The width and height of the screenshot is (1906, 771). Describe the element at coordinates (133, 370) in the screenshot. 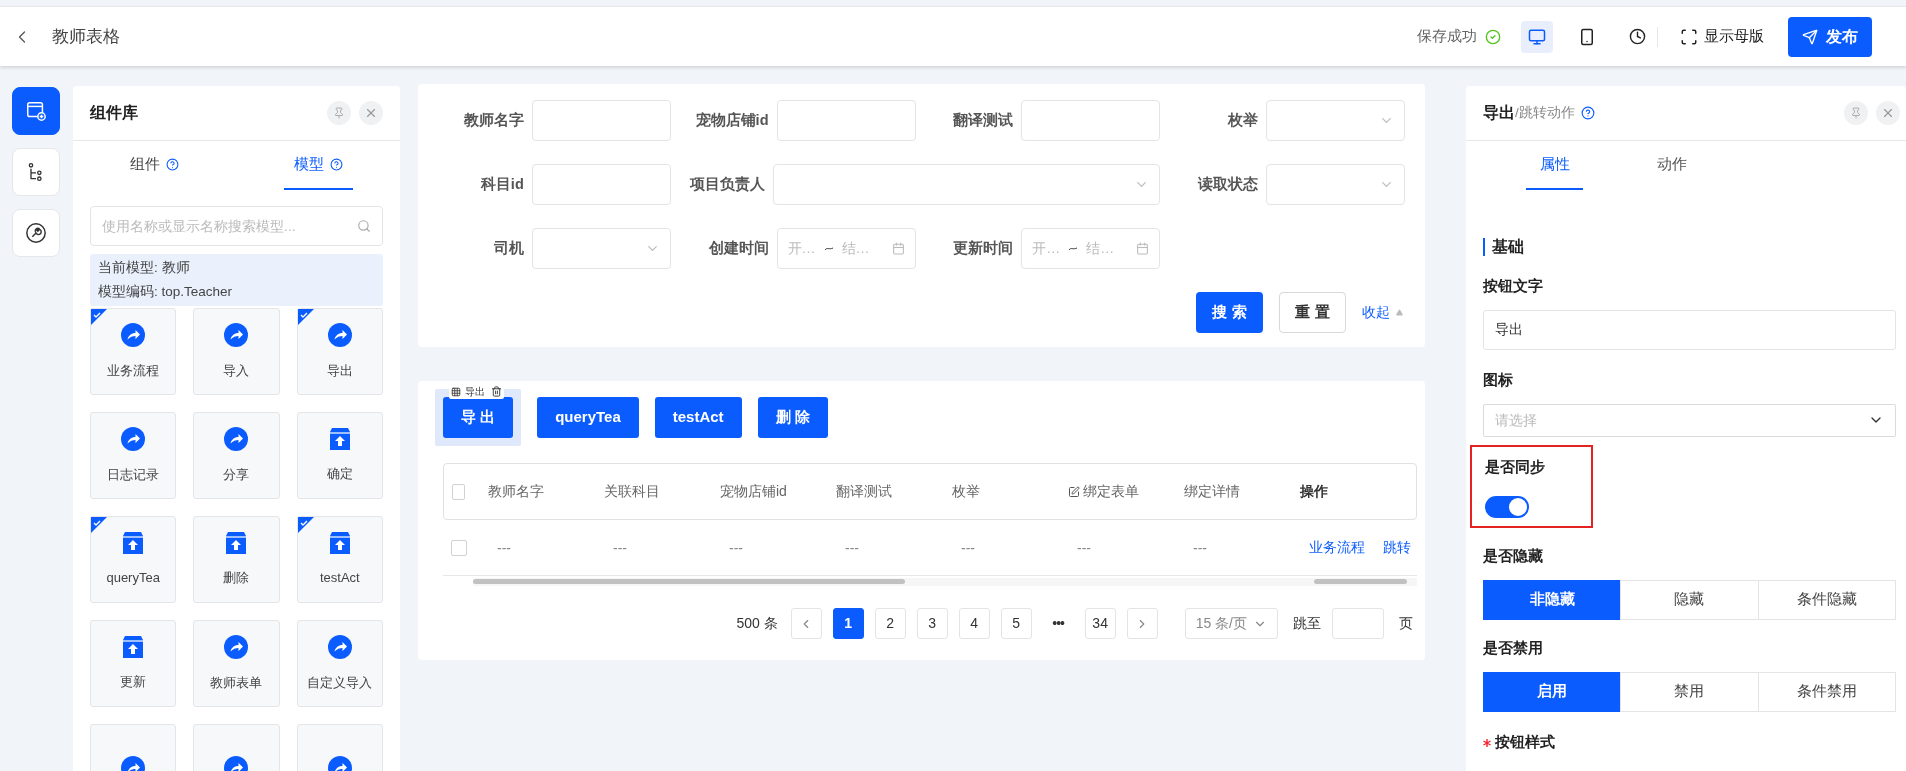

I see `tile-label: 业务流程` at that location.